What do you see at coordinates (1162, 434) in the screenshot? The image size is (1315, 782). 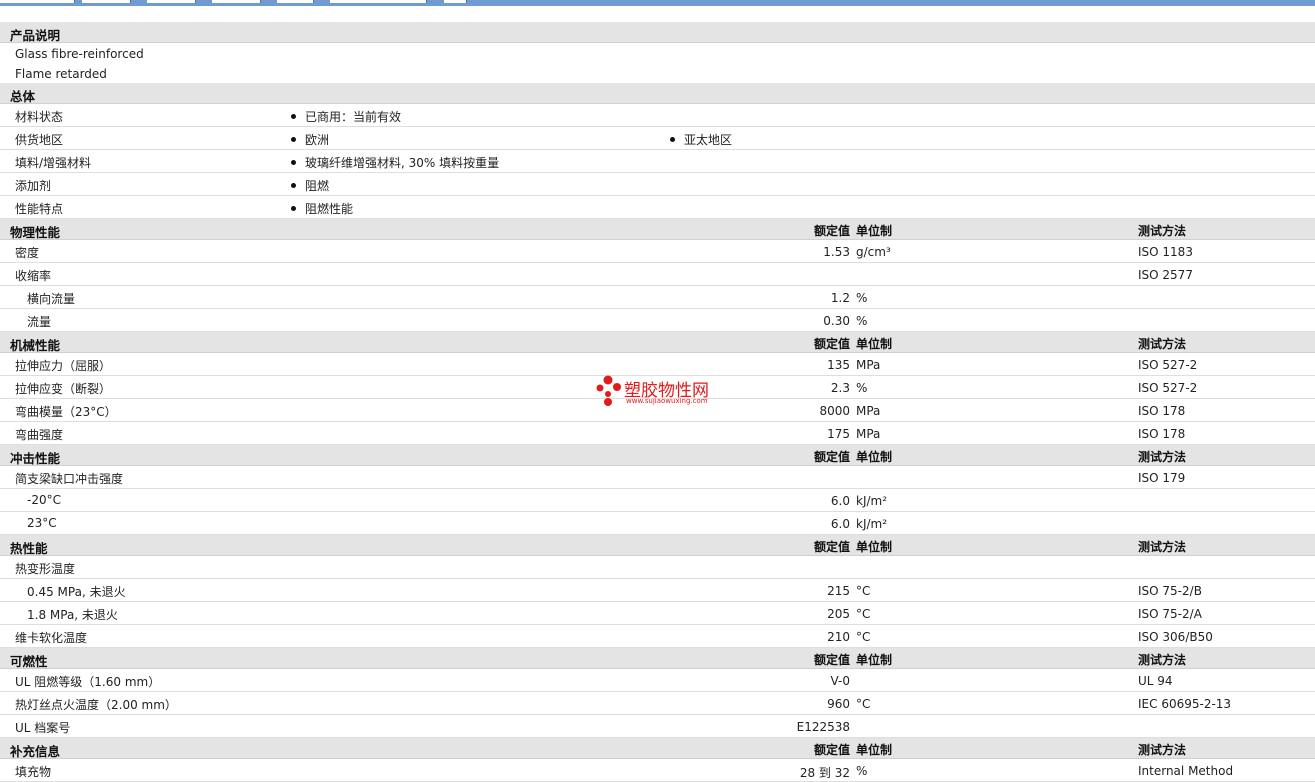 I see `test-method: ISO 178` at bounding box center [1162, 434].